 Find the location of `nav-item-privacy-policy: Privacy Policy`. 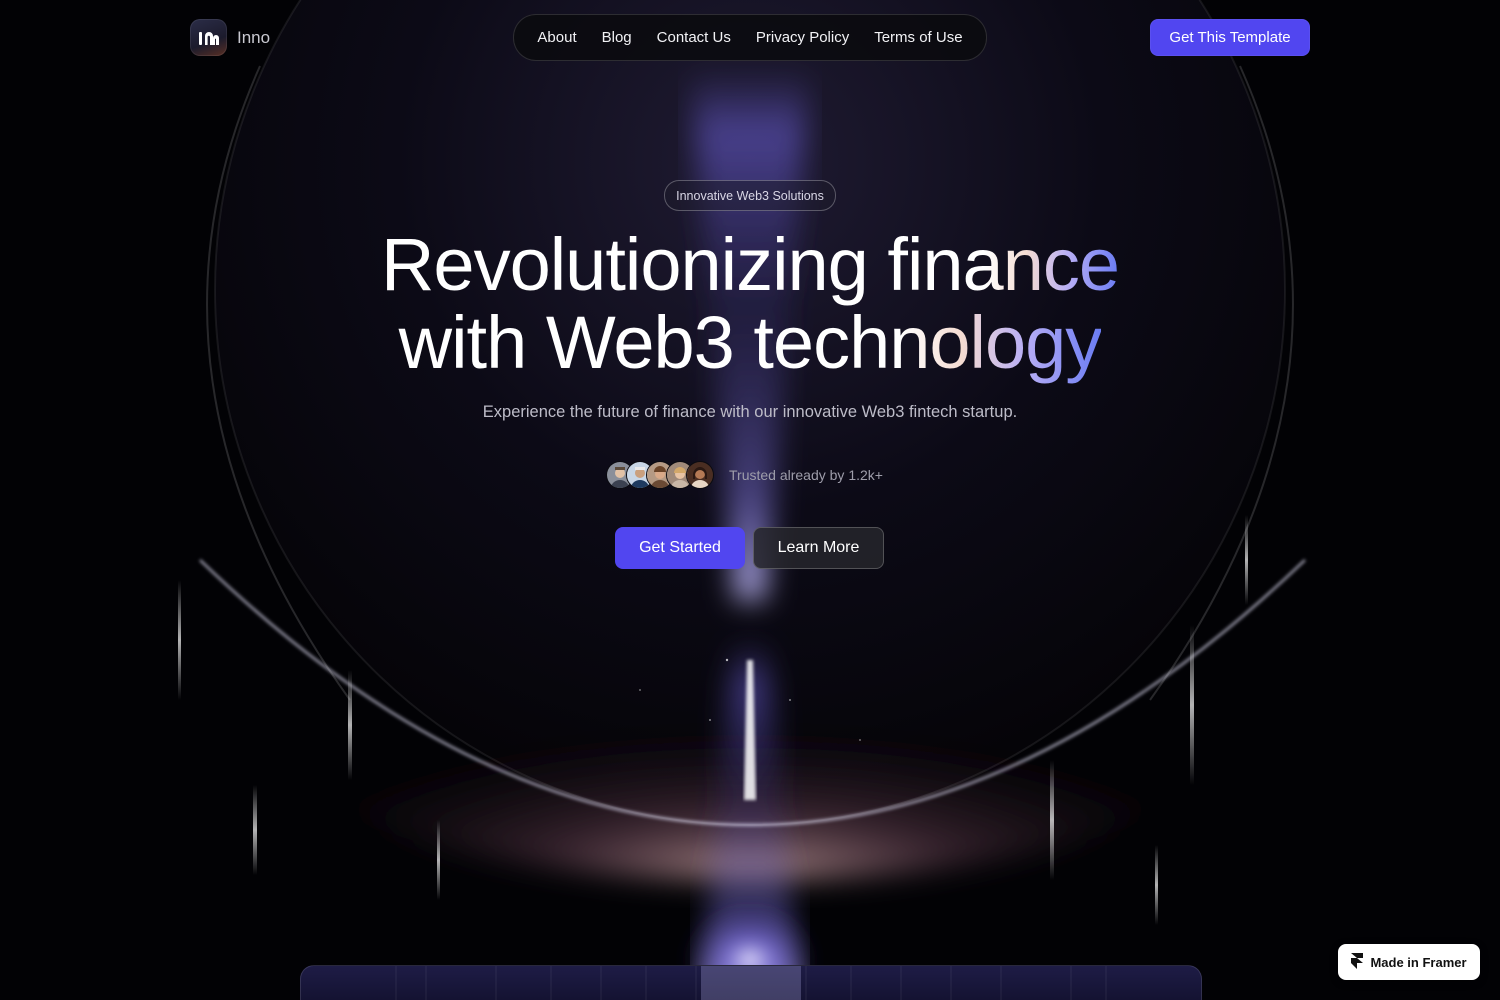

nav-item-privacy-policy: Privacy Policy is located at coordinates (802, 37).